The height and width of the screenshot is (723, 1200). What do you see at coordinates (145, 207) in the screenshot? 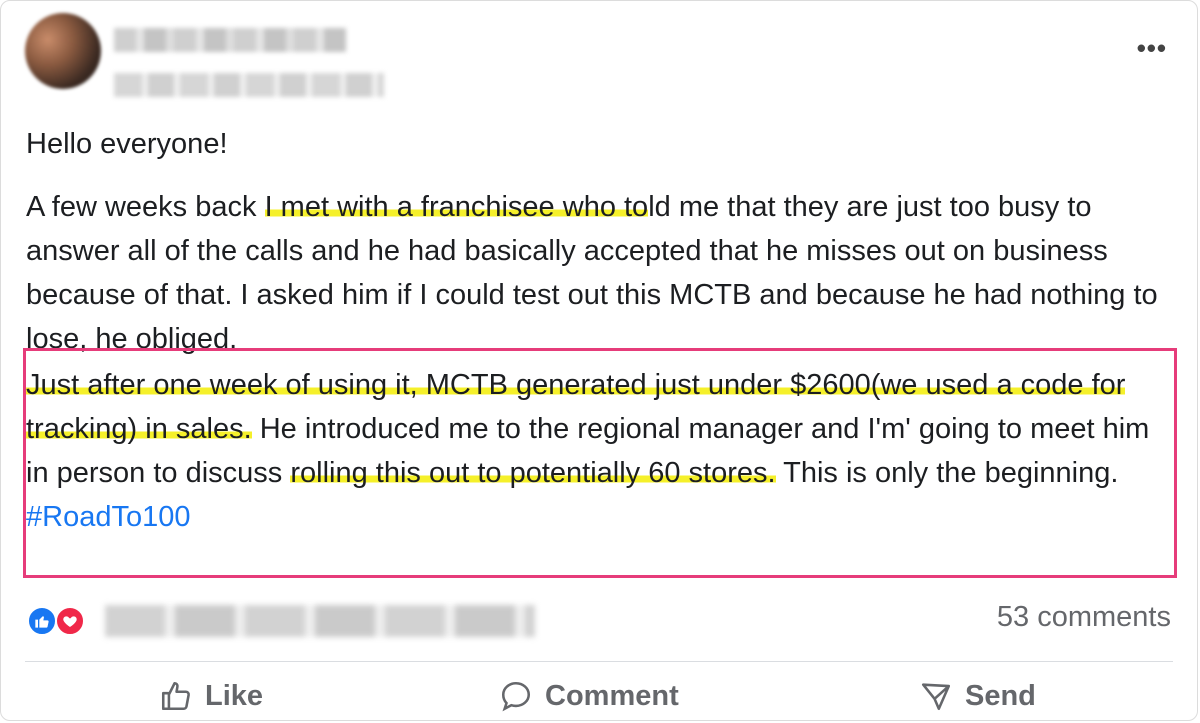
I see `para1-text-a: A few weeks back` at bounding box center [145, 207].